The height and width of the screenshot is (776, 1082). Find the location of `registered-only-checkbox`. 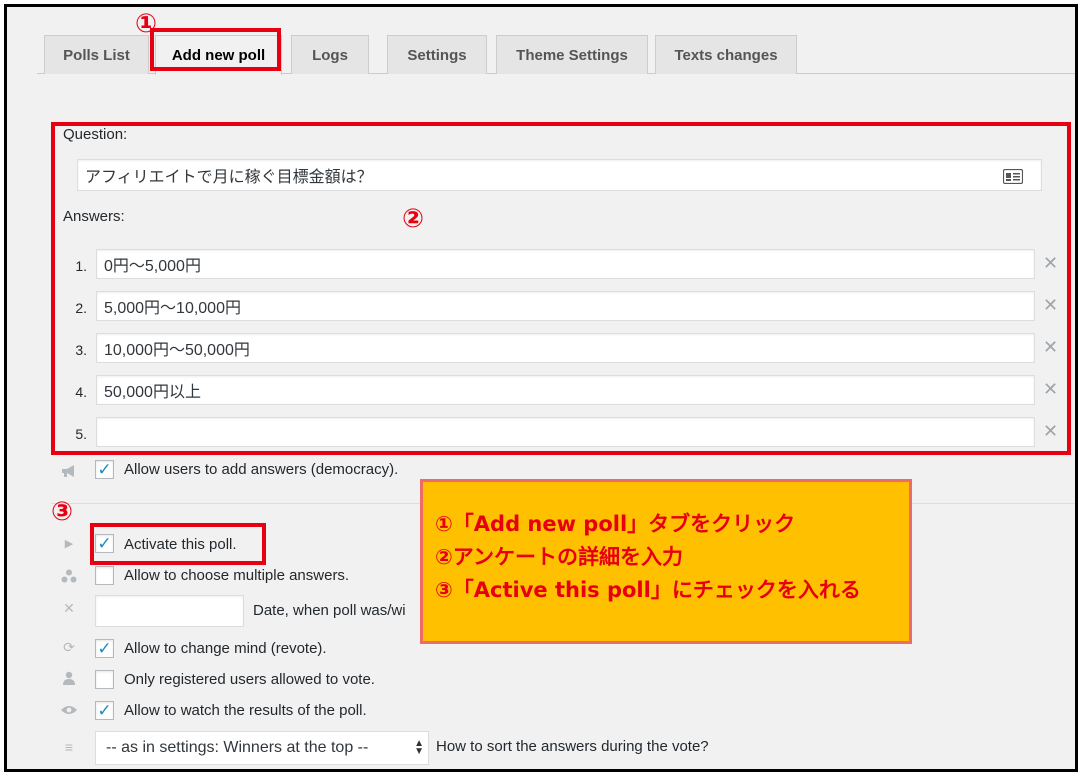

registered-only-checkbox is located at coordinates (104, 679).